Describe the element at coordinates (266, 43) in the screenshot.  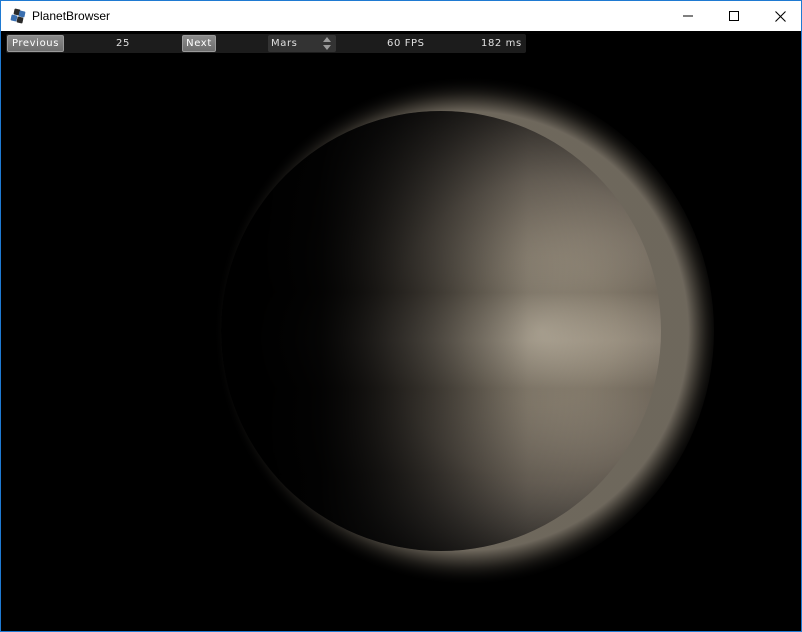
I see `toolbar: Previous 25 Next Mars 60 FPS 182 ms` at that location.